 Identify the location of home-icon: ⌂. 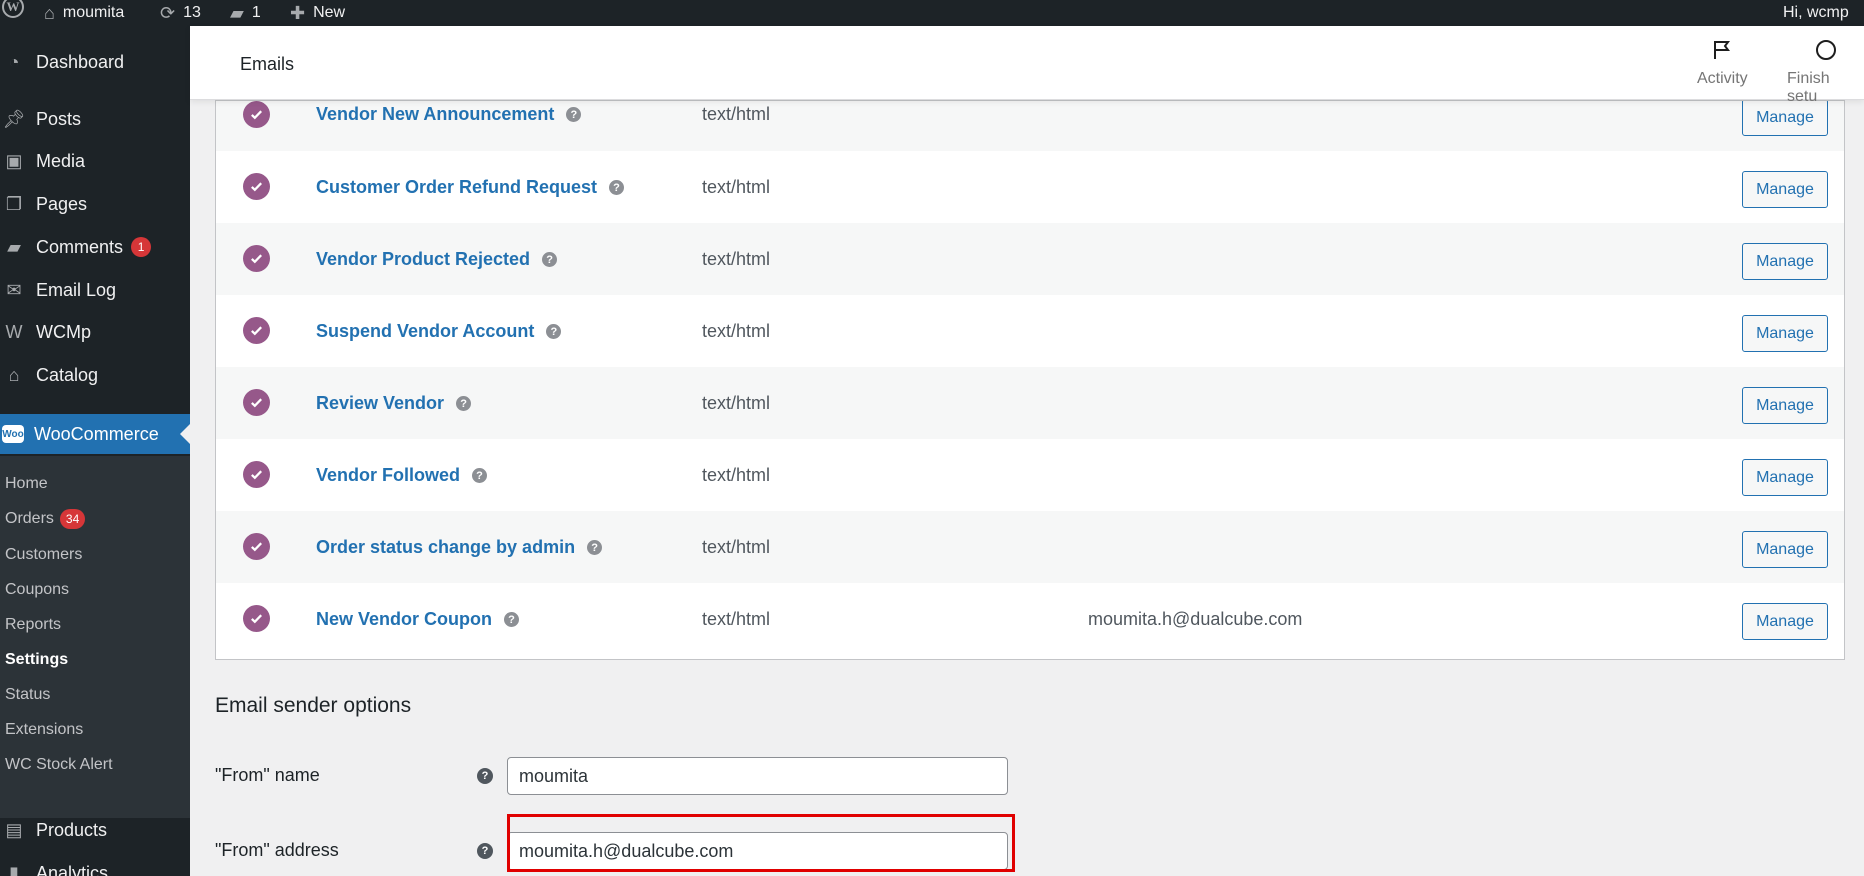
(49, 13).